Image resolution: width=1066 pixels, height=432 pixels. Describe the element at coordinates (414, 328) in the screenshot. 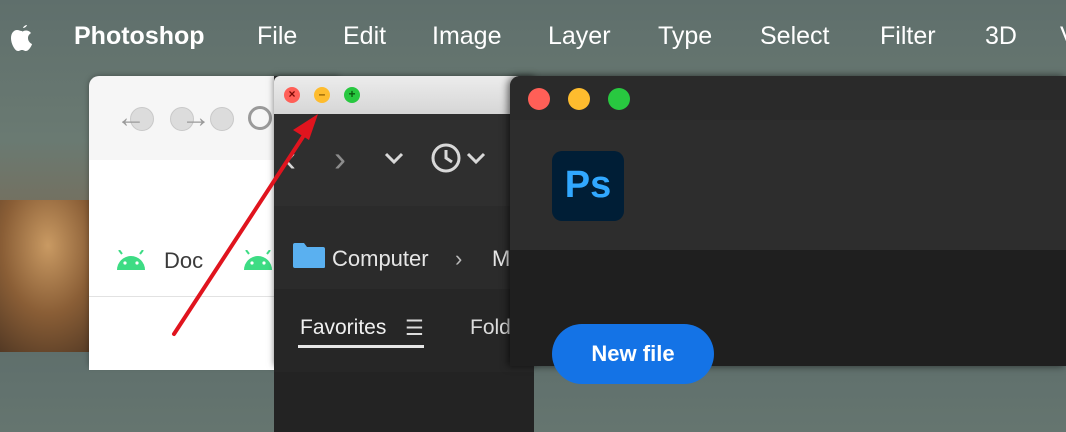

I see `list-icon: ☰` at that location.